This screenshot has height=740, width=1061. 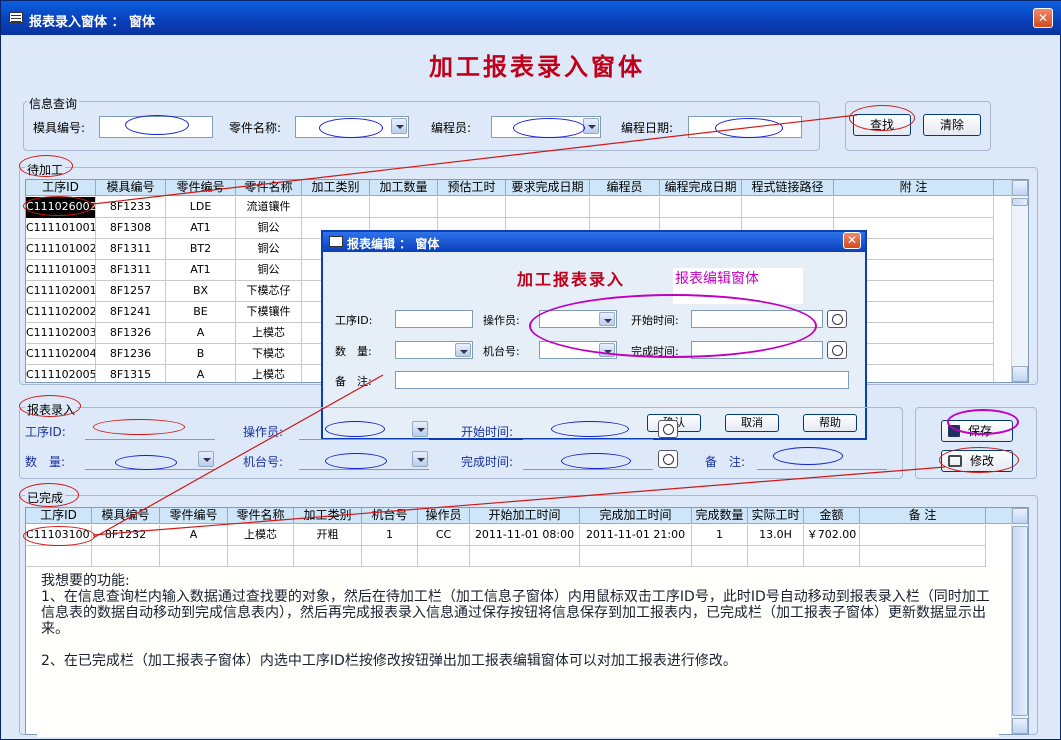 I want to click on form-icon, so click(x=16, y=17).